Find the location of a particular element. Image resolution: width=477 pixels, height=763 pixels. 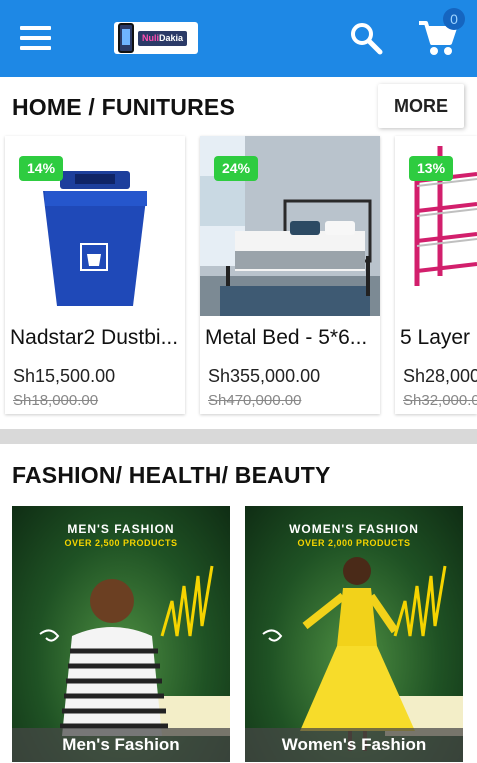

cart-count-badge: 0 is located at coordinates (454, 19).